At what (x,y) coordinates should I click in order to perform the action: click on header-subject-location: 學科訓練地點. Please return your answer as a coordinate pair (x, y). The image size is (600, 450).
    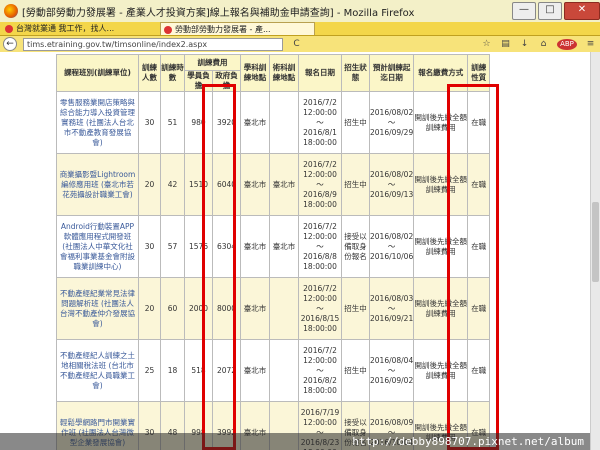
    Looking at the image, I should click on (255, 73).